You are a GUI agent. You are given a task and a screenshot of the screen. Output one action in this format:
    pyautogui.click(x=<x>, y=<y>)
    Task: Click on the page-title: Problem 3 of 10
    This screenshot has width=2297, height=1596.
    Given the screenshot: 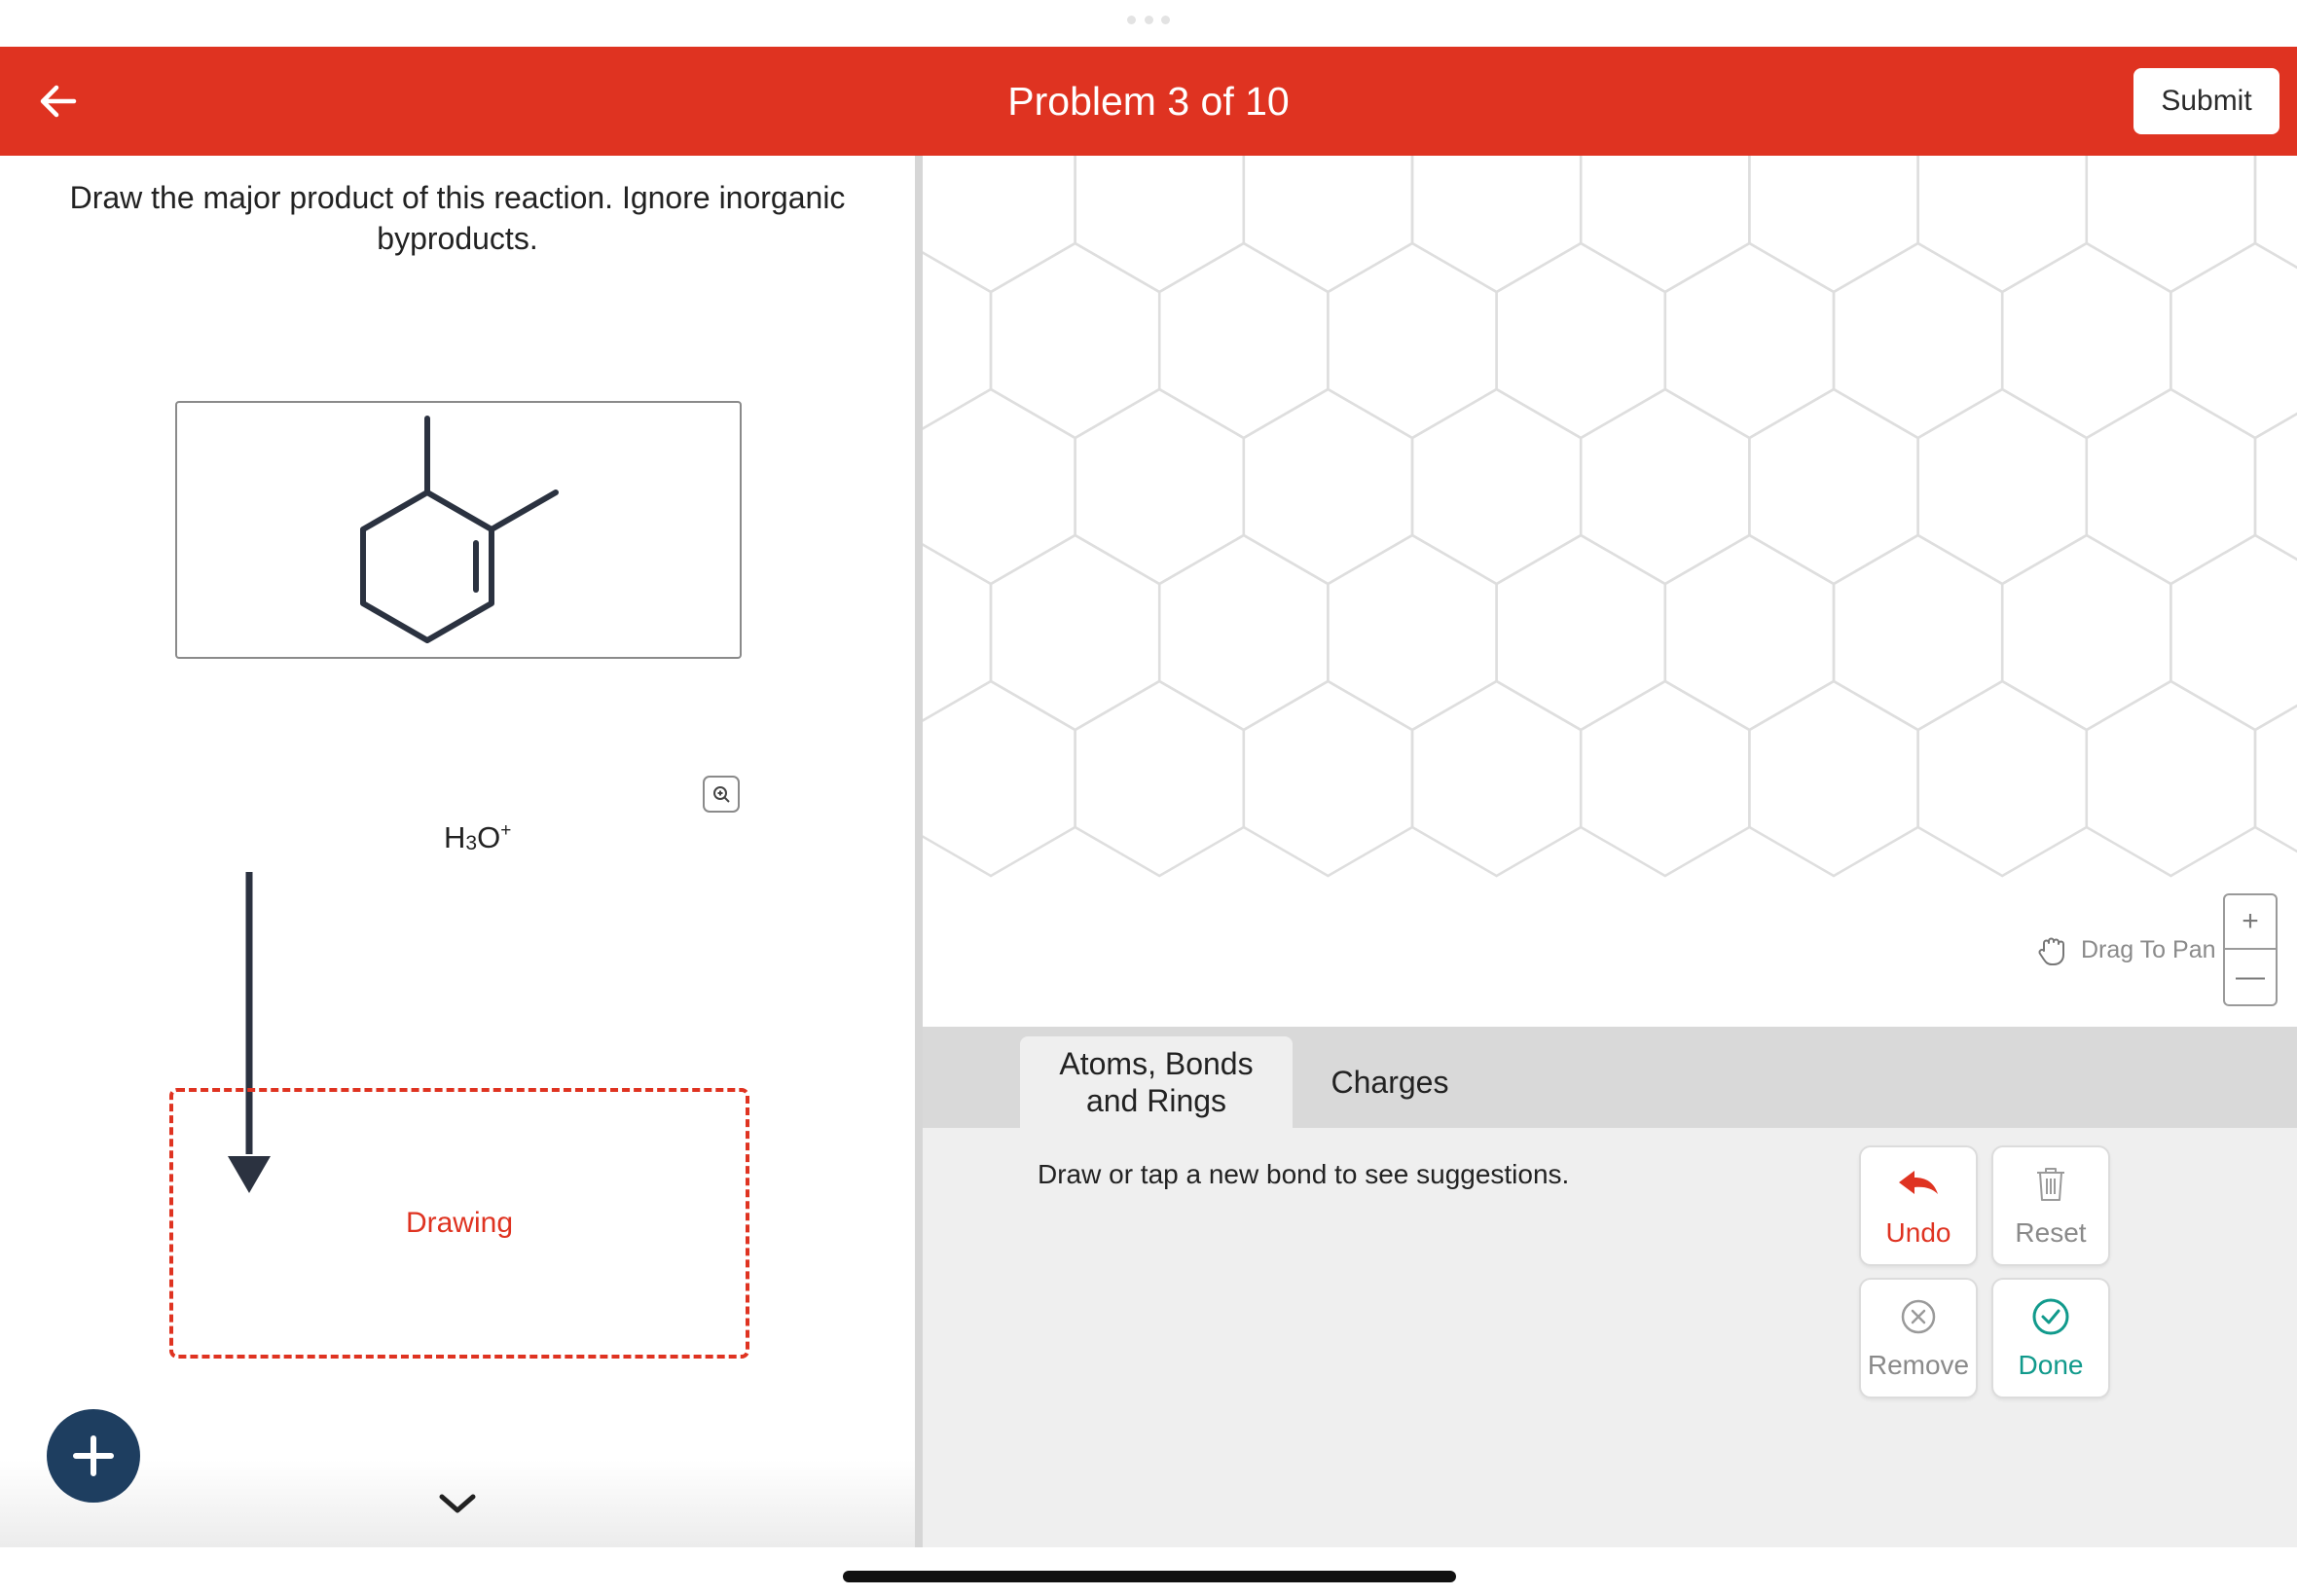 What is the action you would take?
    pyautogui.click(x=1148, y=101)
    